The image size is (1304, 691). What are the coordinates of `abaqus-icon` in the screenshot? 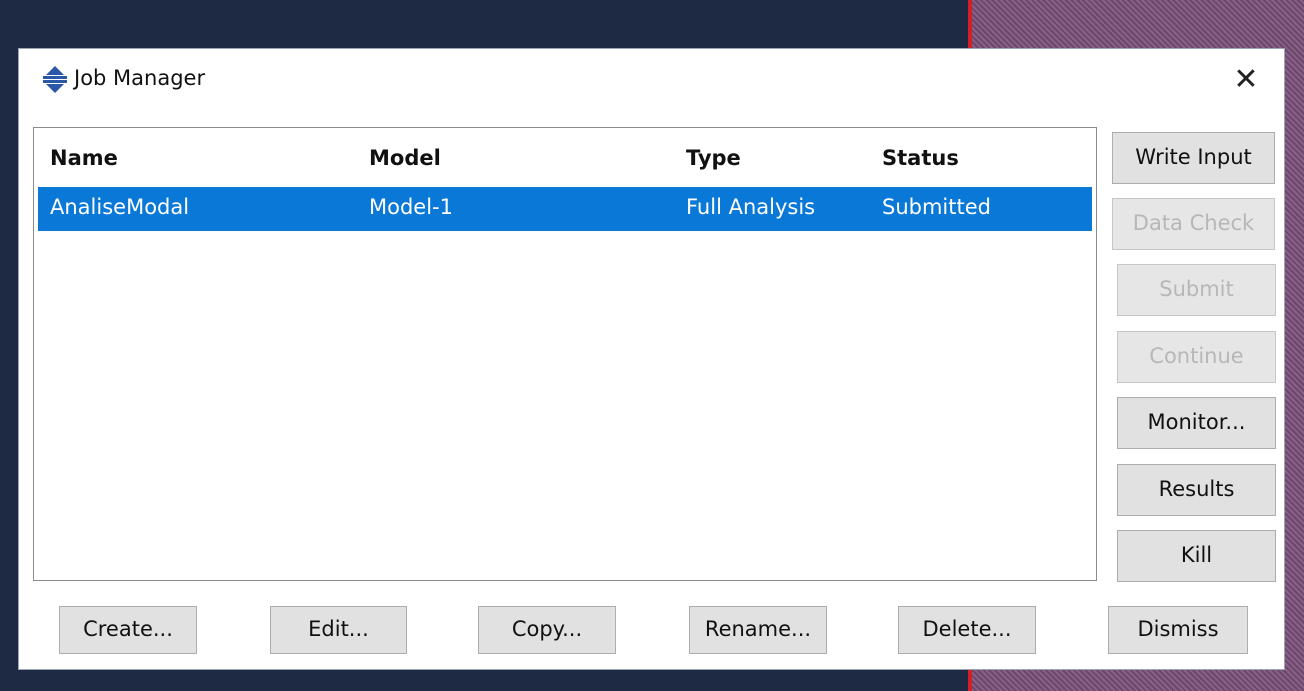 It's located at (55, 79).